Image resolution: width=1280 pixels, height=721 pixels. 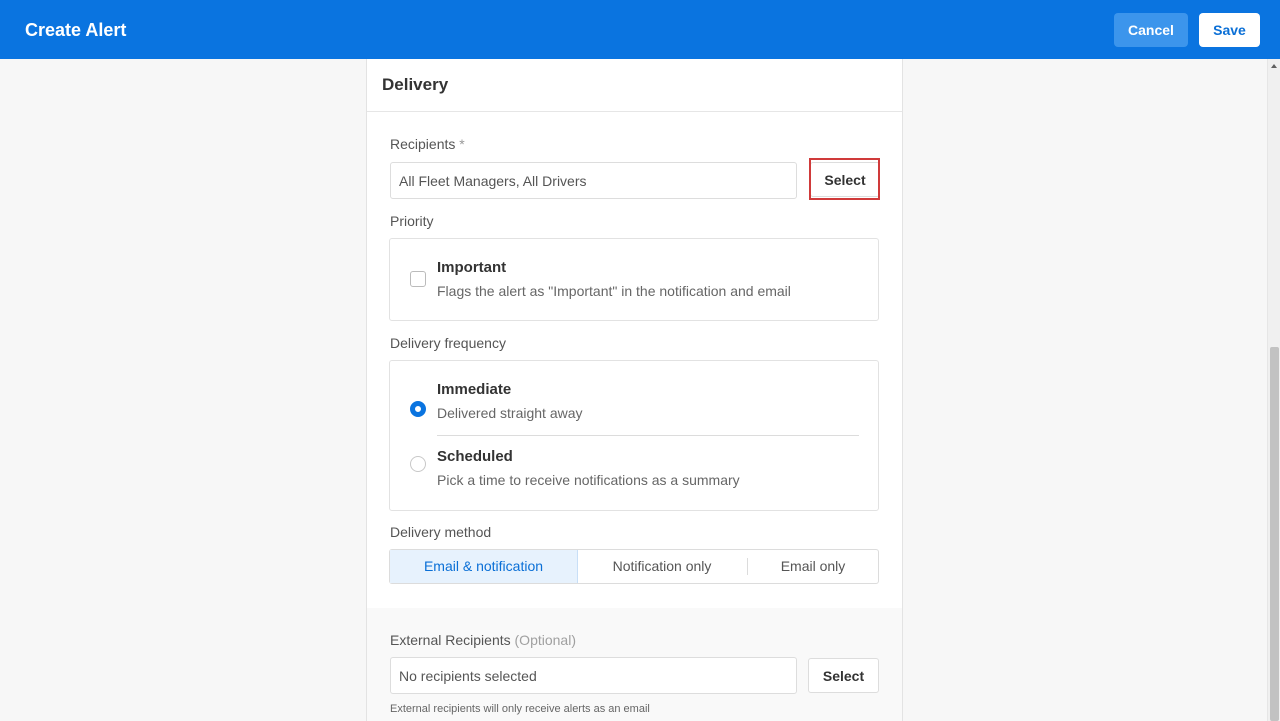 I want to click on scheduled-title: Scheduled, so click(x=475, y=456).